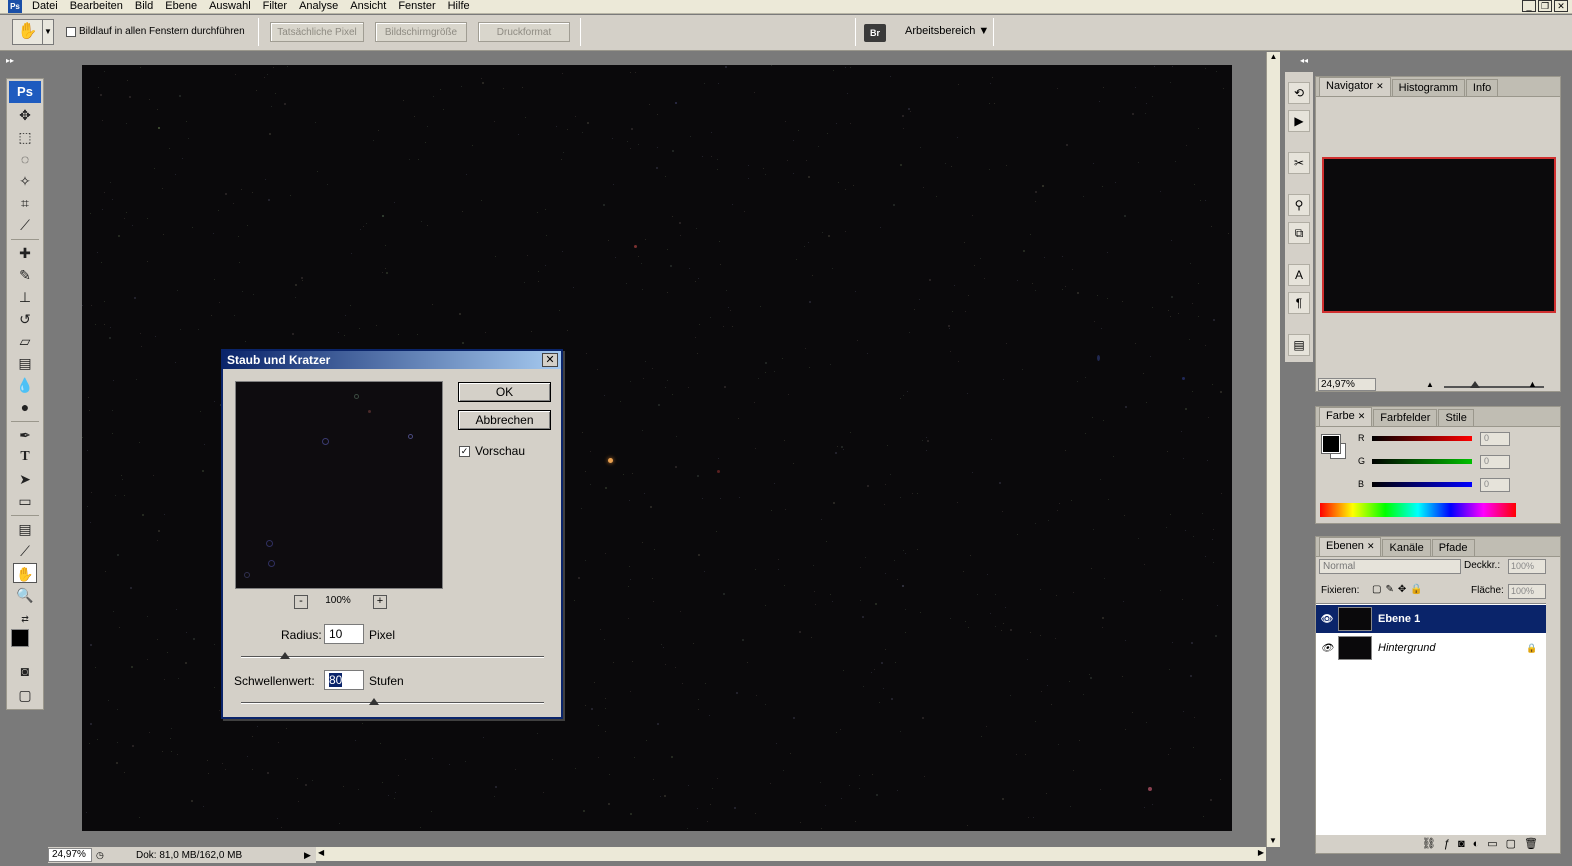 The width and height of the screenshot is (1572, 866). Describe the element at coordinates (1422, 461) in the screenshot. I see `channel-g-slider` at that location.